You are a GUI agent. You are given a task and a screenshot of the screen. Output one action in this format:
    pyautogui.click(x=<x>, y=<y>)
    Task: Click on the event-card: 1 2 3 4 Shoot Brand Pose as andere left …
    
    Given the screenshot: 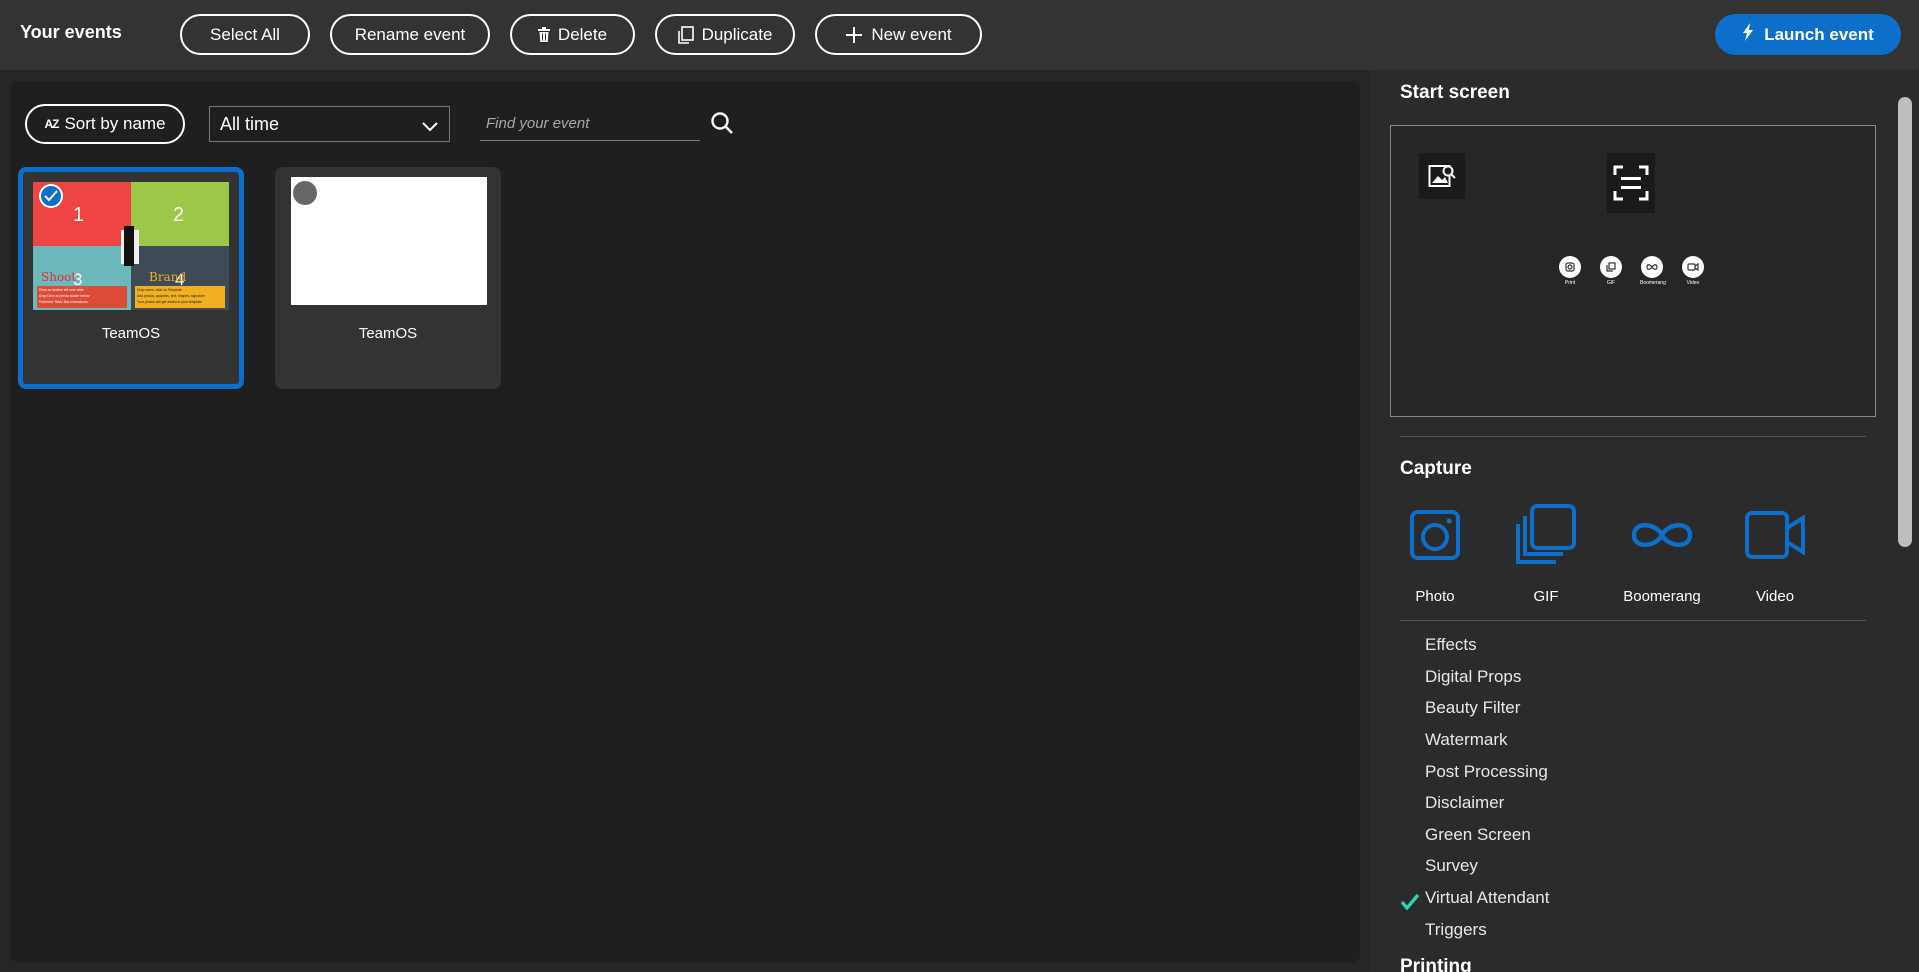 What is the action you would take?
    pyautogui.click(x=131, y=278)
    